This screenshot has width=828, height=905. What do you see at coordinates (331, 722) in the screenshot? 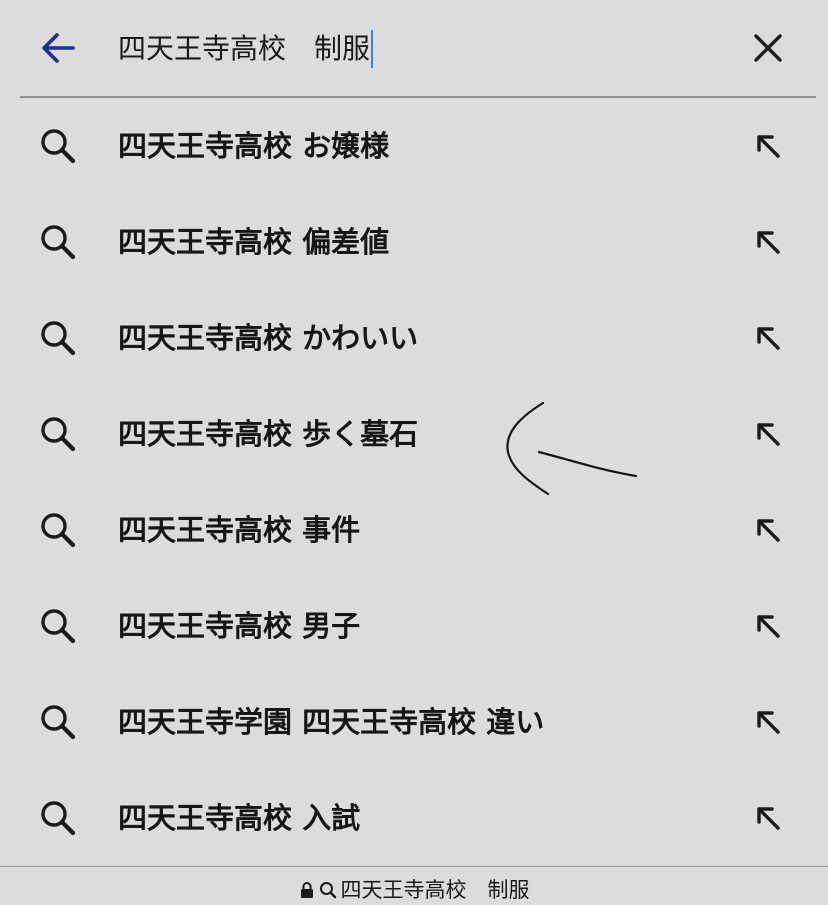
I see `suggestion-label: 四天王寺学園 四天王寺高校 違い` at bounding box center [331, 722].